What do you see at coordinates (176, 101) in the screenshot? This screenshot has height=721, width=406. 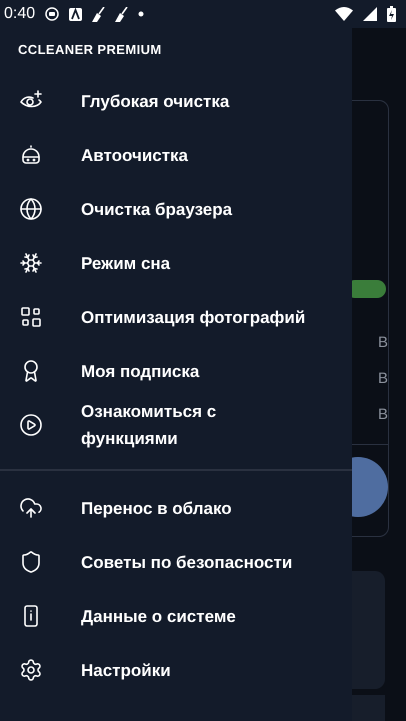 I see `menu-item: Глубокая очистка` at bounding box center [176, 101].